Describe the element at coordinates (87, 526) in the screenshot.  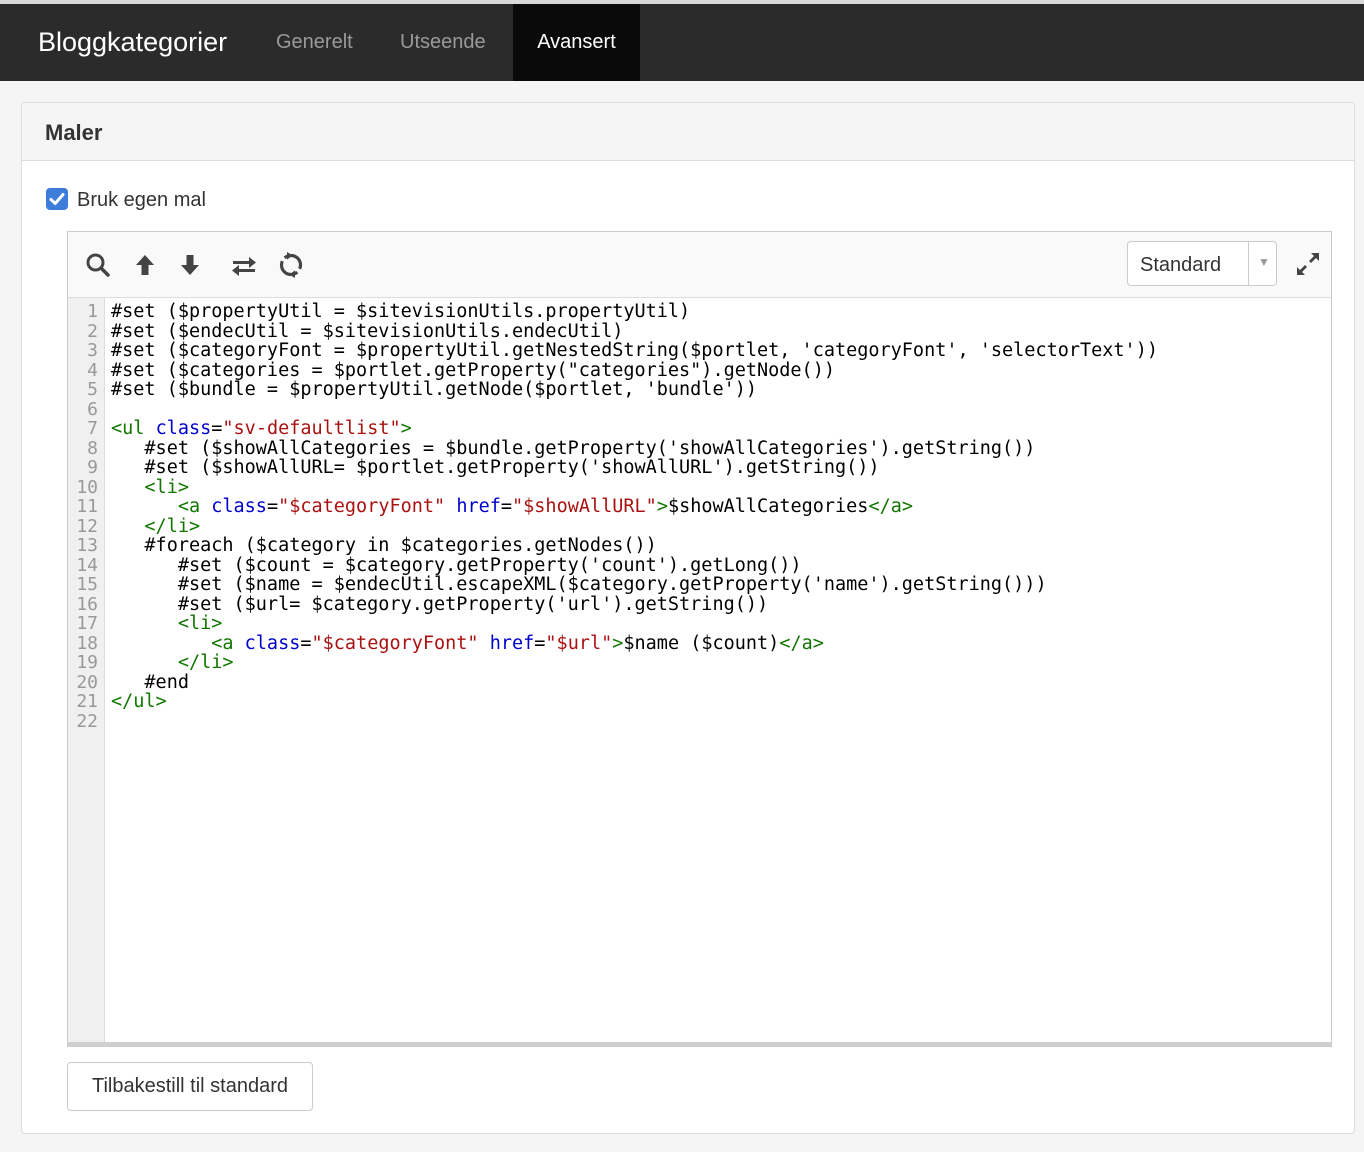
I see `line-number: 12` at that location.